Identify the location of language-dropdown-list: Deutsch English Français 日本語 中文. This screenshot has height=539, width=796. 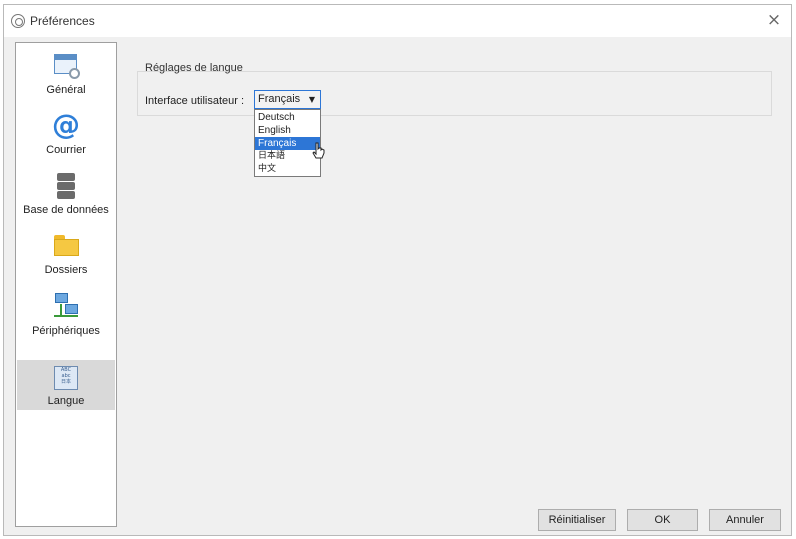
(287, 143).